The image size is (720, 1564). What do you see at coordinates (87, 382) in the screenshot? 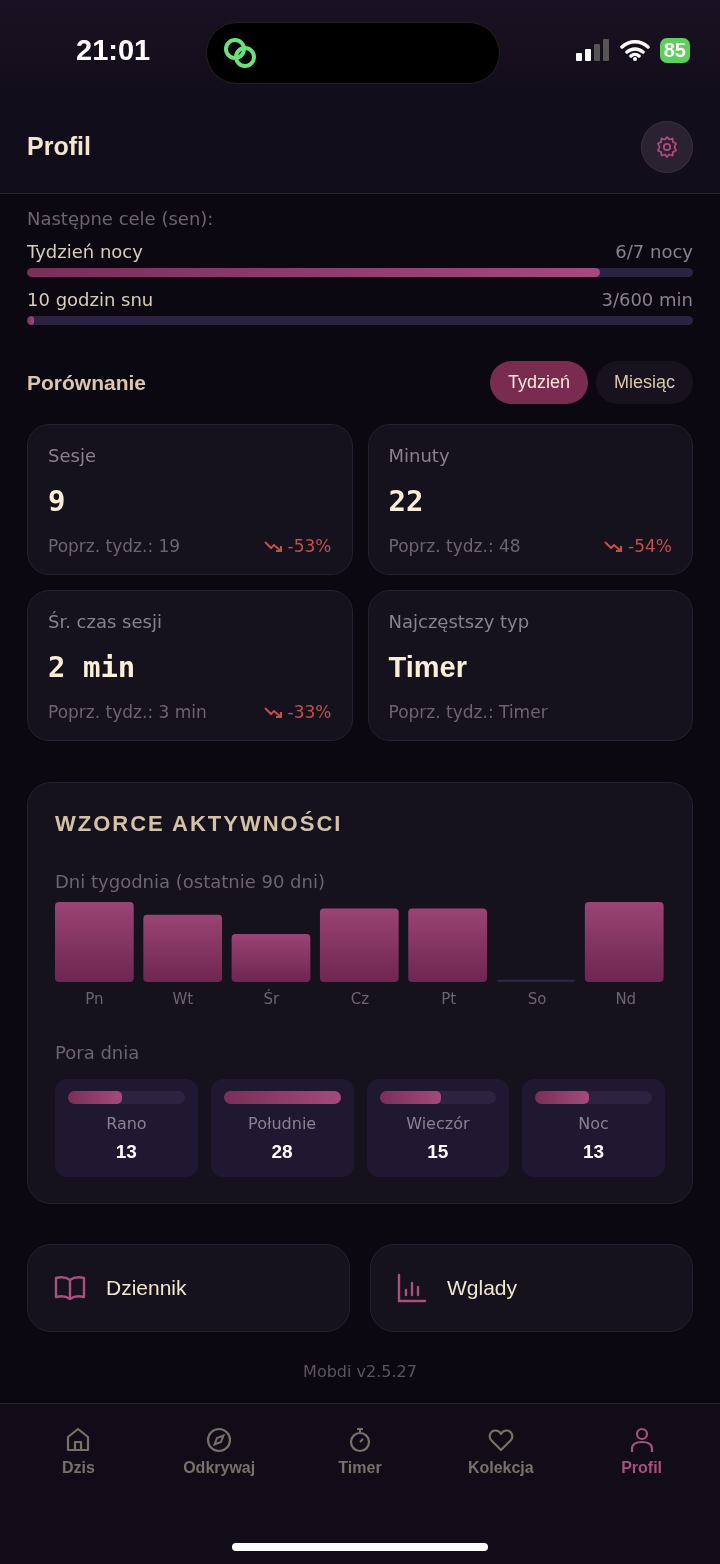
I see `section-title: Porównanie` at bounding box center [87, 382].